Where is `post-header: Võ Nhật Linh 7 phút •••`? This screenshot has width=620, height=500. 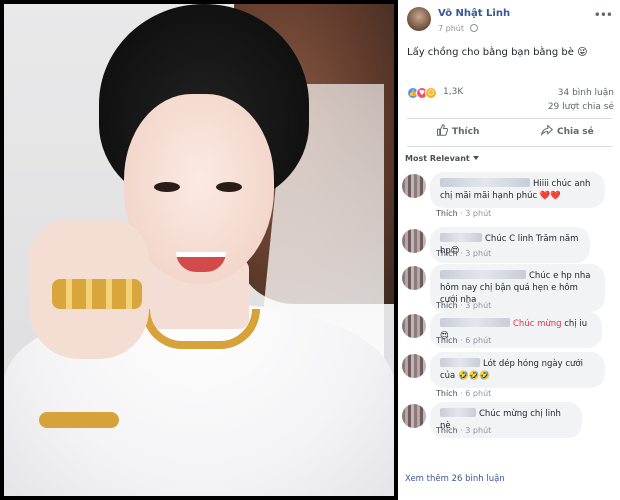
post-header: Võ Nhật Linh 7 phút ••• is located at coordinates (509, 20).